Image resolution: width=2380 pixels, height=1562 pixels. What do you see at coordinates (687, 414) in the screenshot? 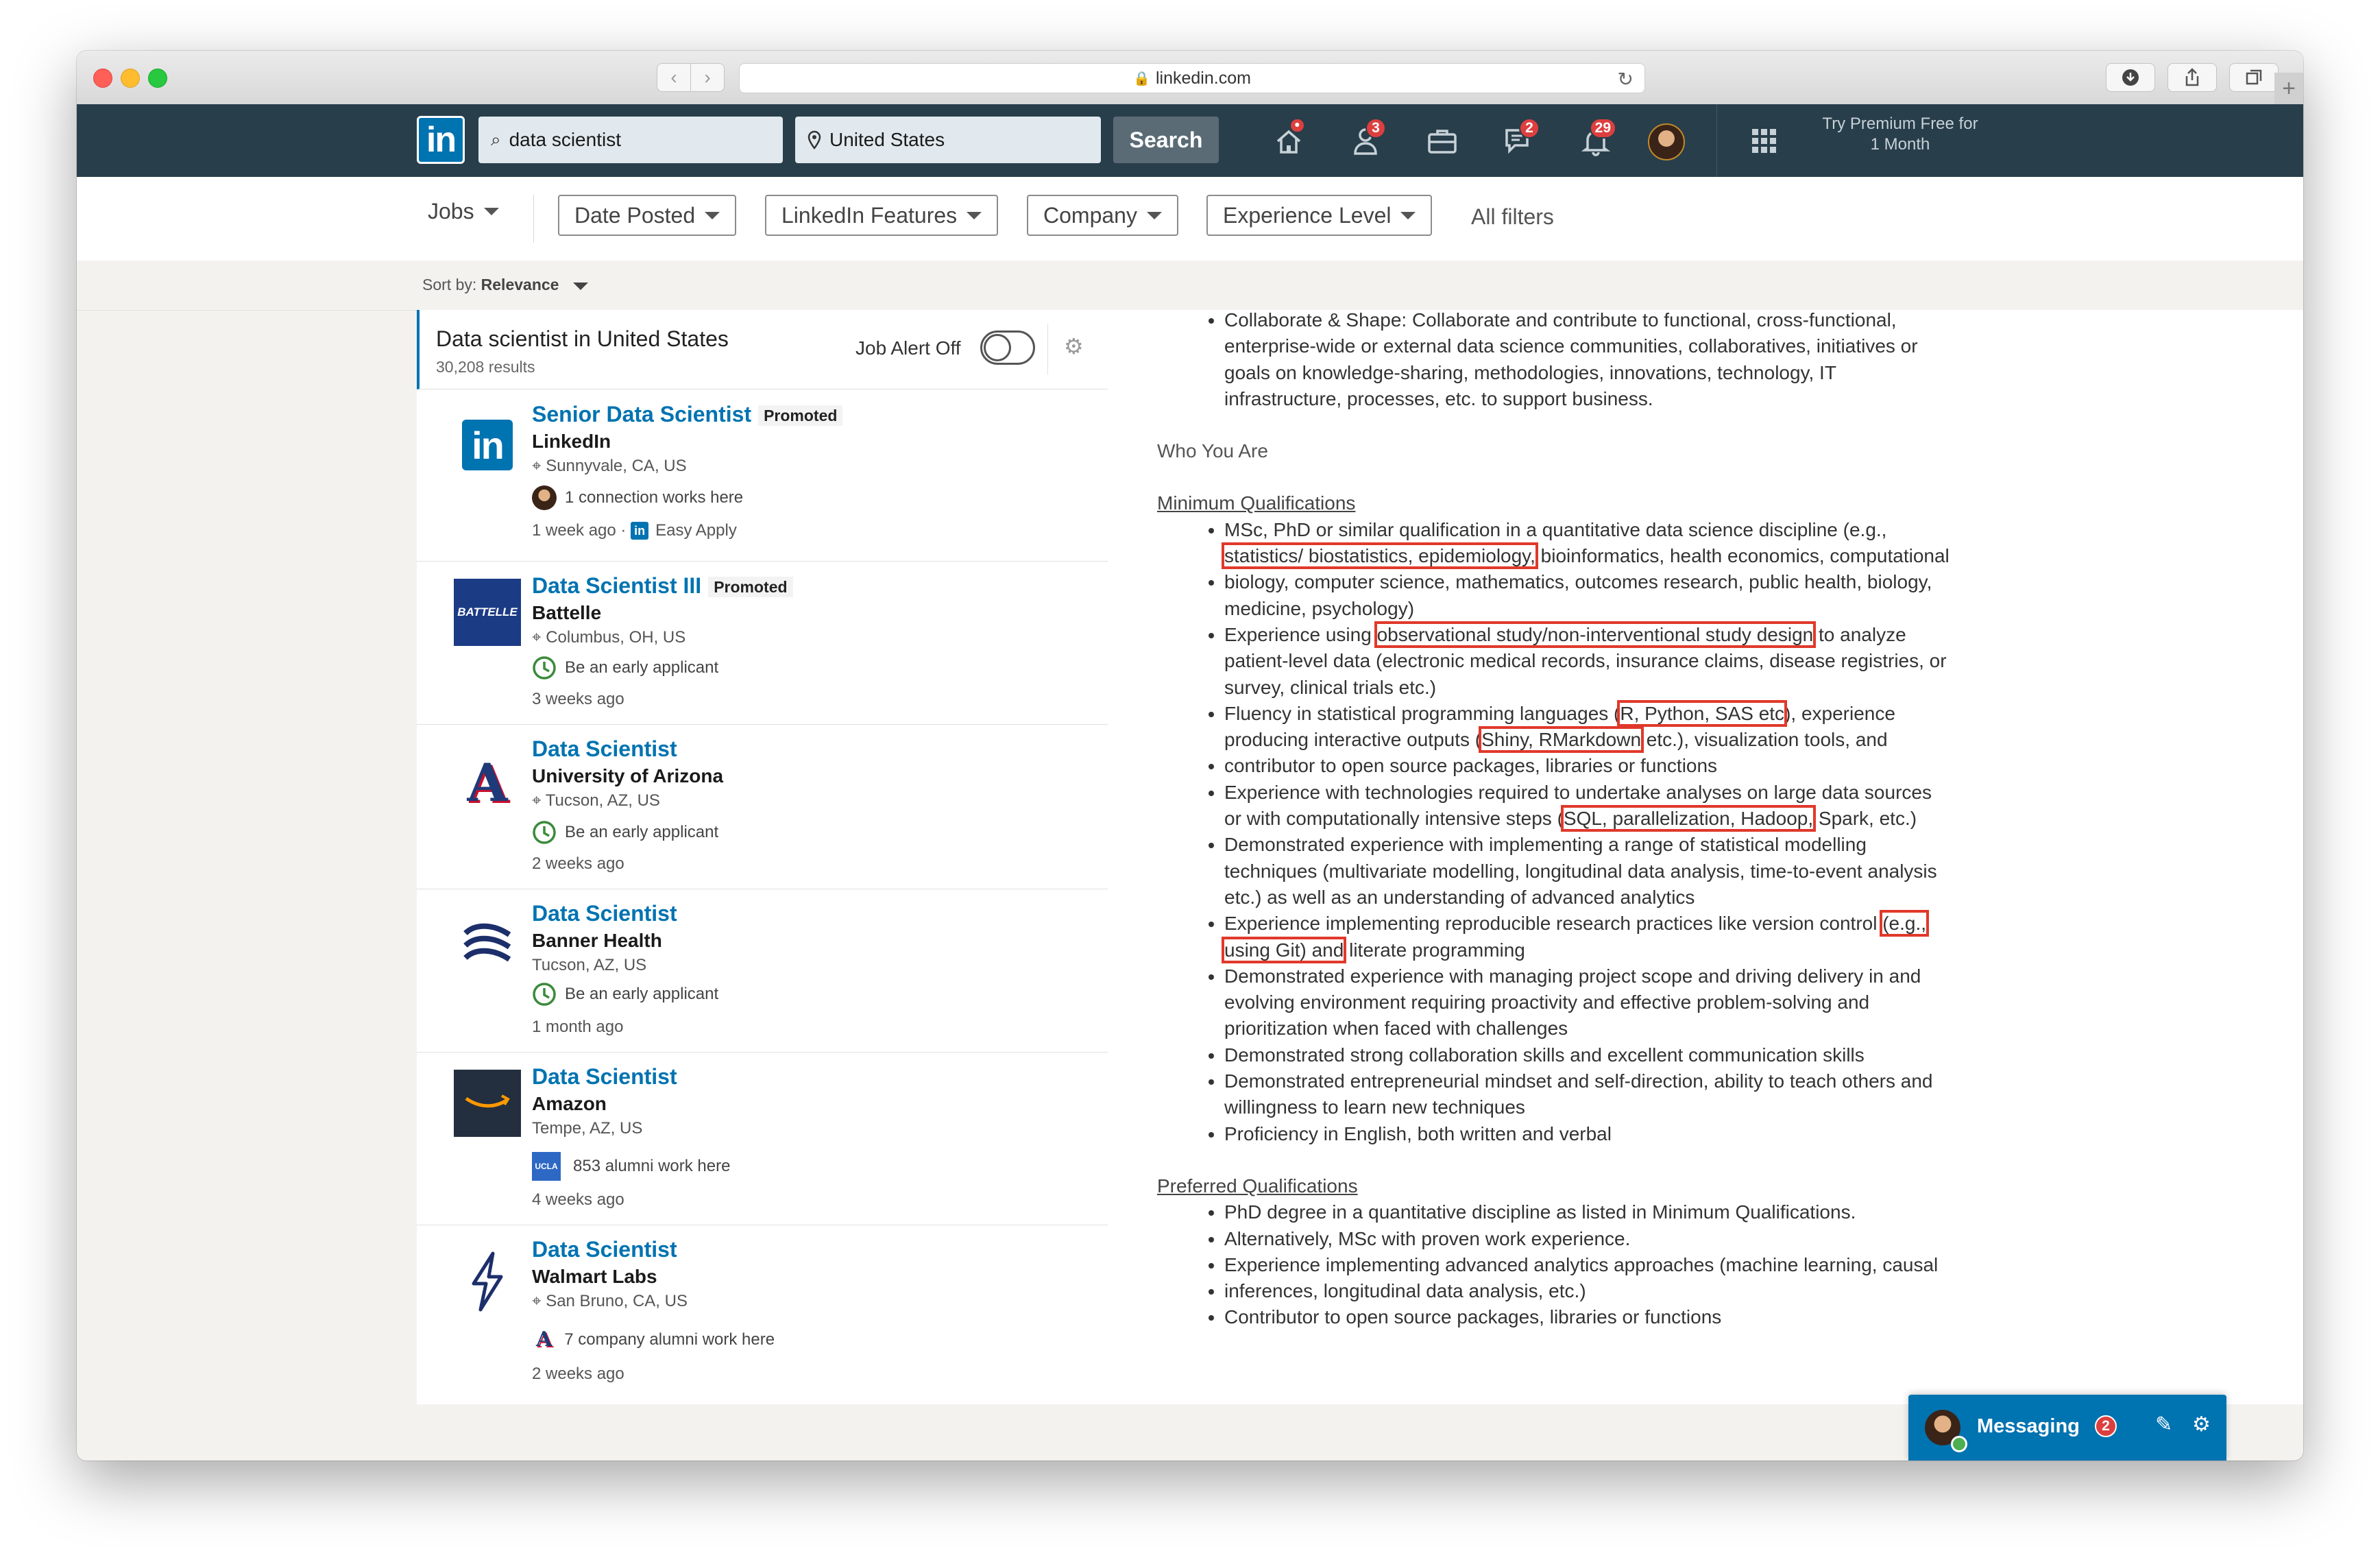
I see `job-title-link: Senior Data Scientist Promoted` at bounding box center [687, 414].